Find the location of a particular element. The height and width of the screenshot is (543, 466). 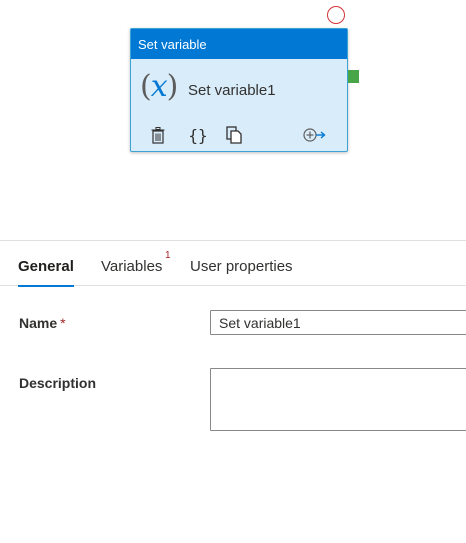

required-marker: * is located at coordinates (63, 323).